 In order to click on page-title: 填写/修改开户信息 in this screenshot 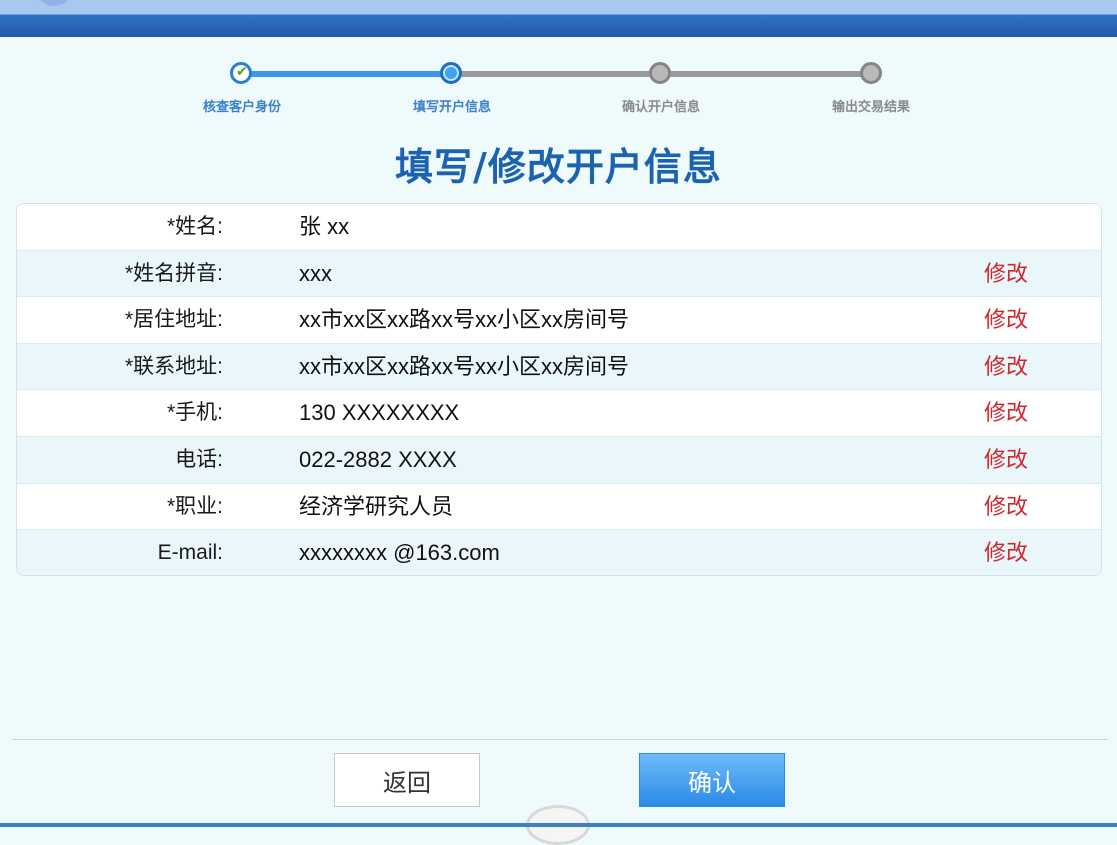, I will do `click(558, 167)`.